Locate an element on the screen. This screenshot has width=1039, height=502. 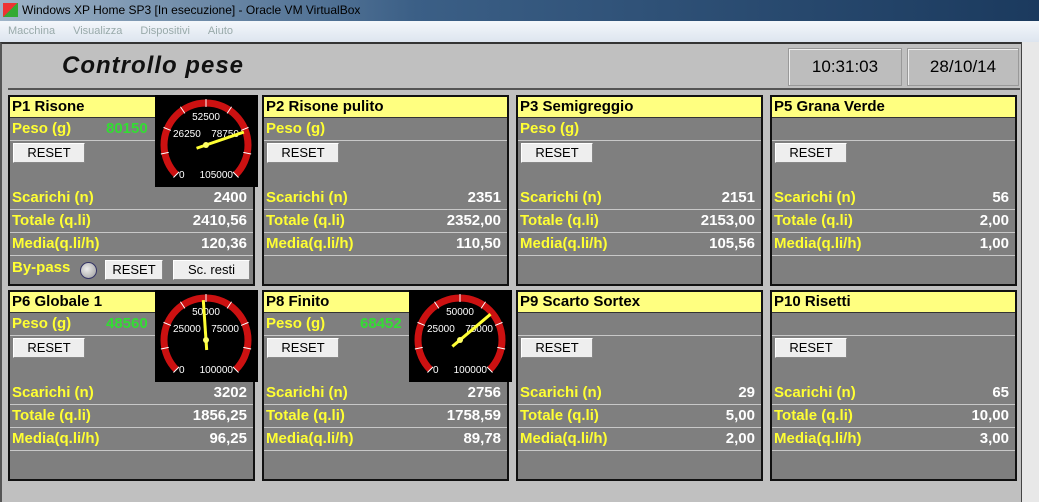
app-title: Controllo pese is located at coordinates (153, 65).